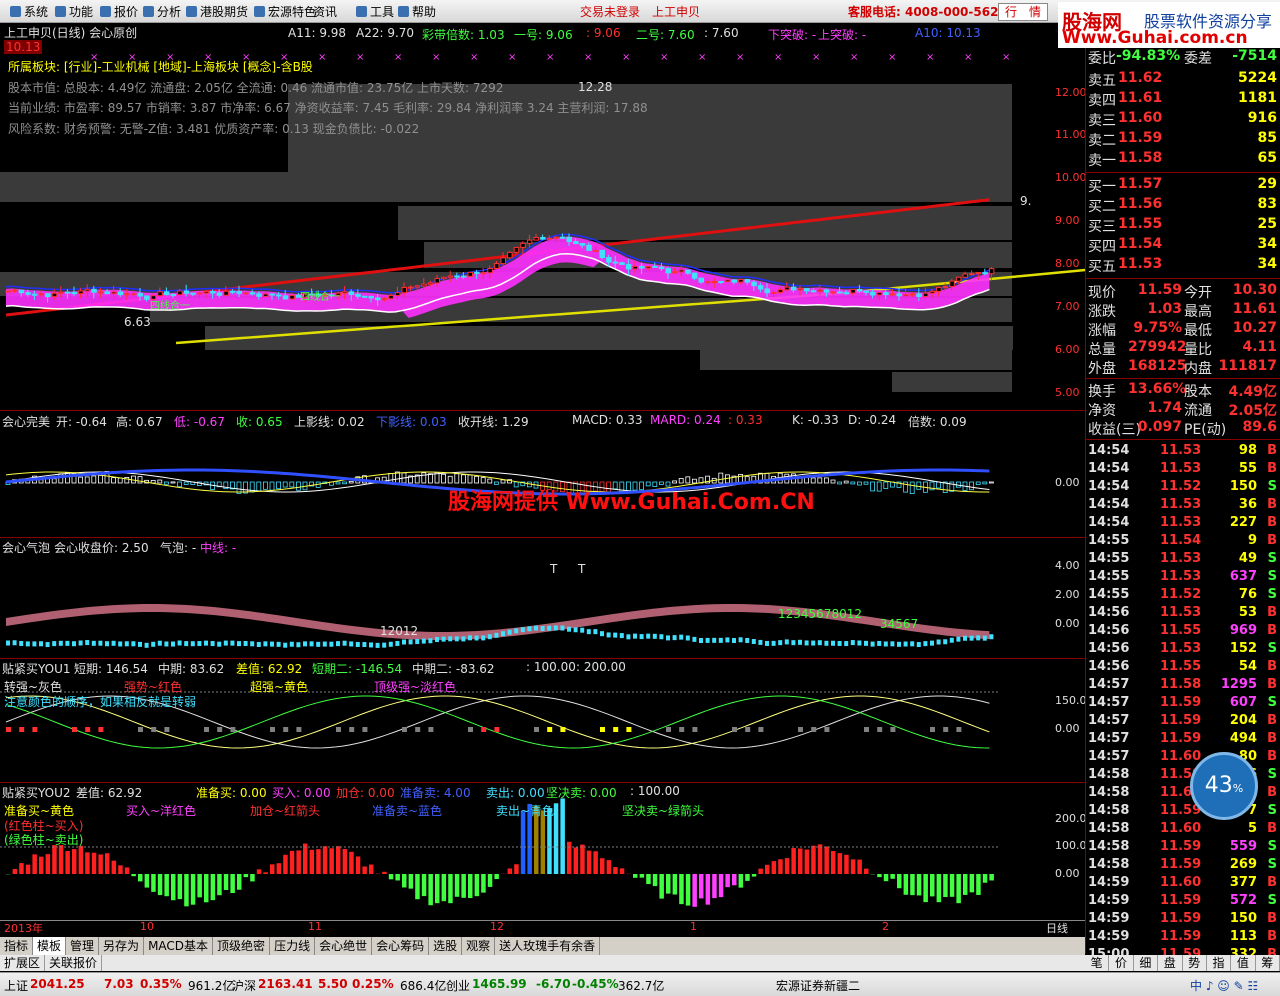  I want to click on bid-row: 买一11.5729, so click(1183, 185).